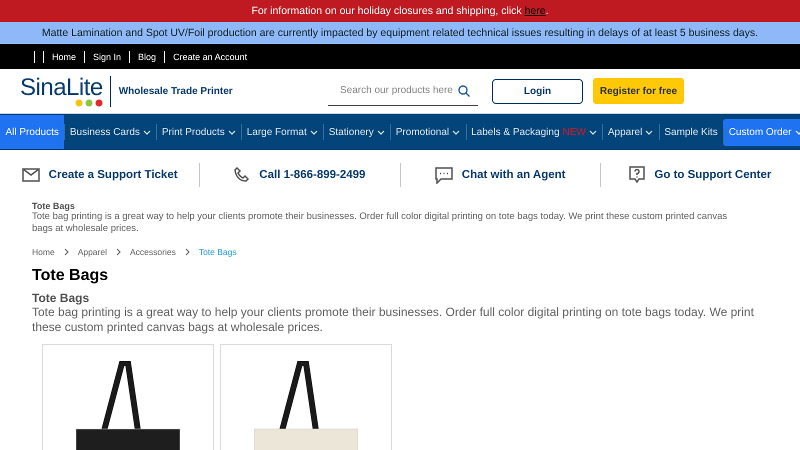 This screenshot has height=450, width=800. Describe the element at coordinates (574, 132) in the screenshot. I see `new-label: NEW` at that location.